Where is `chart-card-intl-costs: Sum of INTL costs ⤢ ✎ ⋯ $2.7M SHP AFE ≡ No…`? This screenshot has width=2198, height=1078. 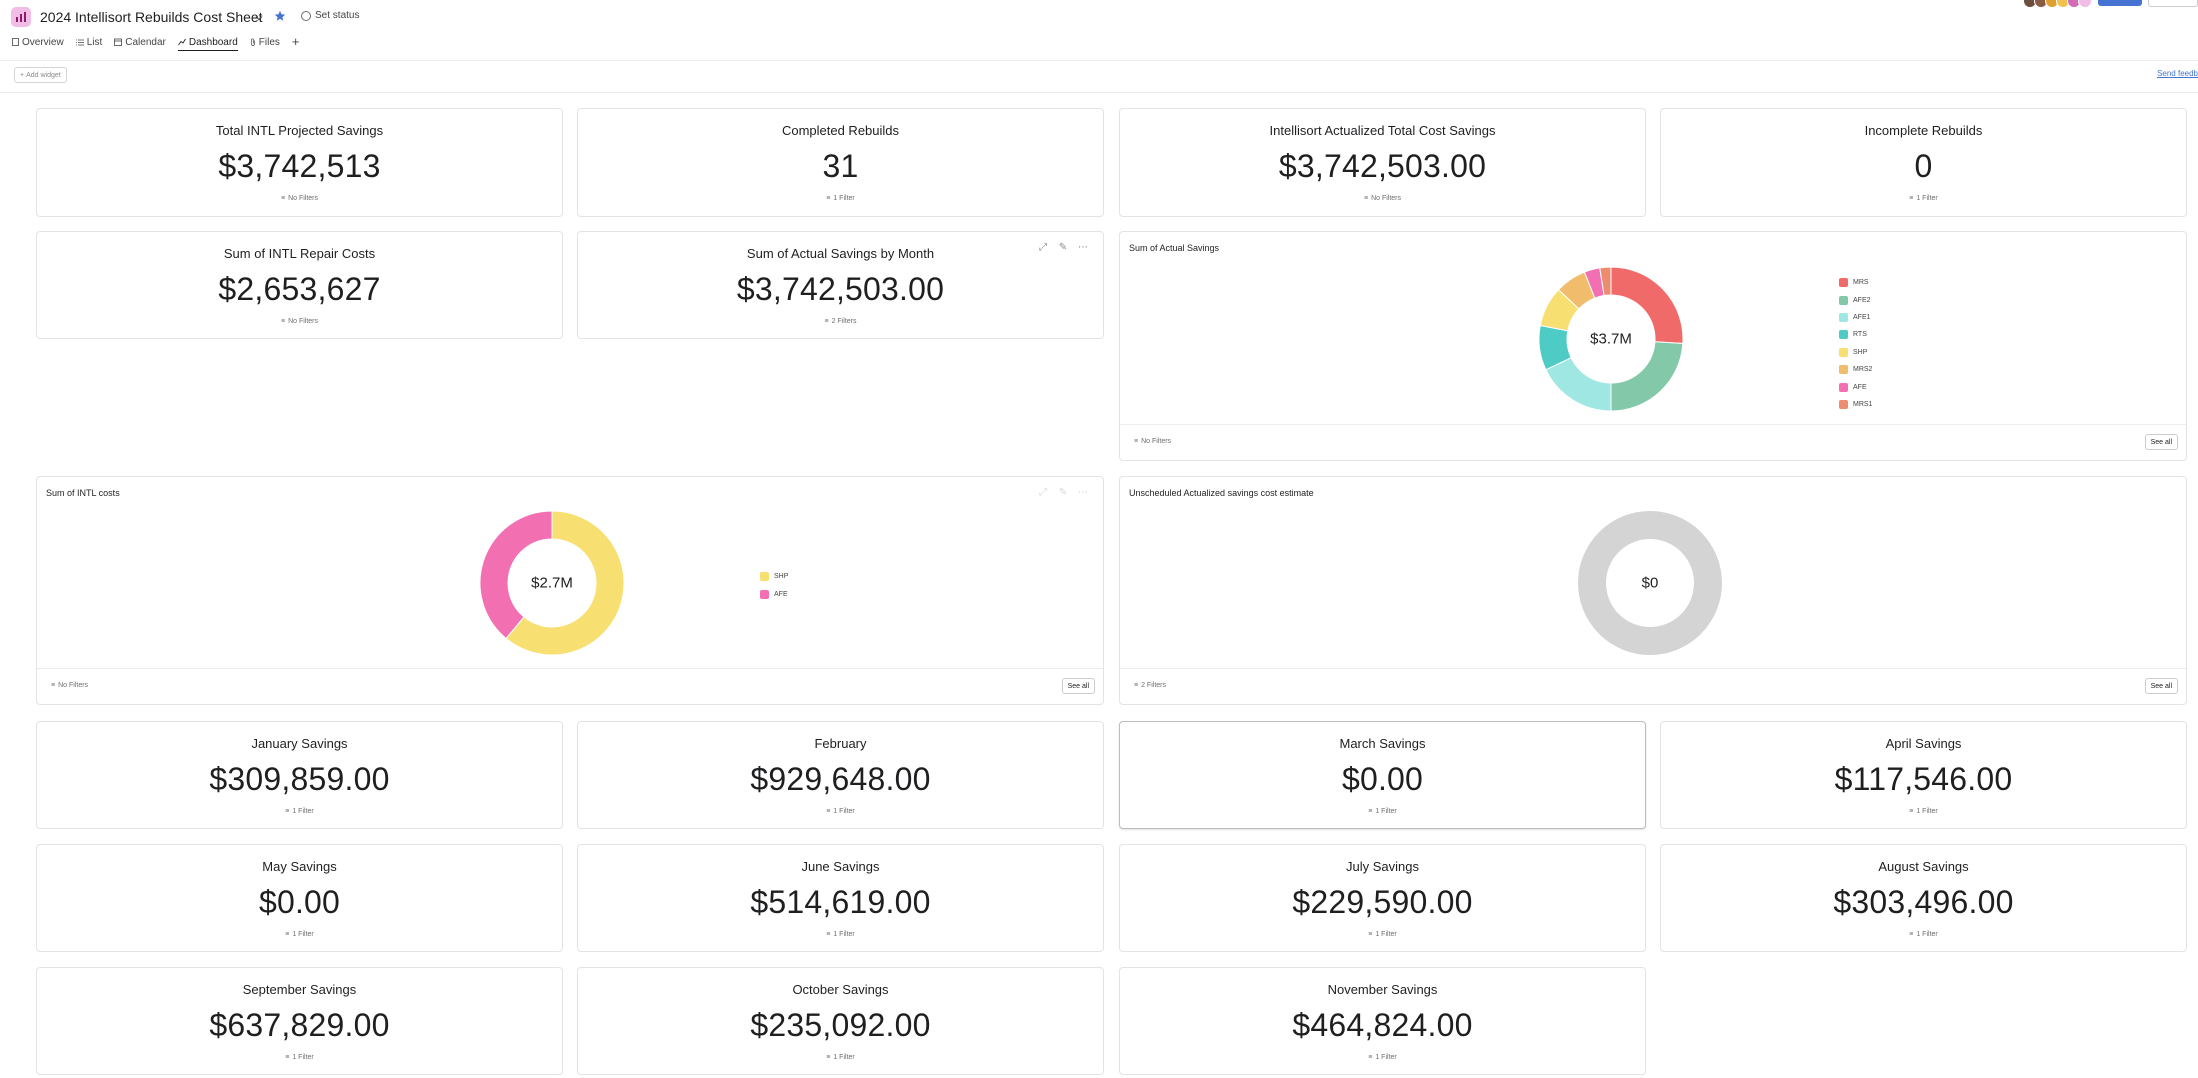 chart-card-intl-costs: Sum of INTL costs ⤢ ✎ ⋯ $2.7M SHP AFE ≡ No… is located at coordinates (570, 590).